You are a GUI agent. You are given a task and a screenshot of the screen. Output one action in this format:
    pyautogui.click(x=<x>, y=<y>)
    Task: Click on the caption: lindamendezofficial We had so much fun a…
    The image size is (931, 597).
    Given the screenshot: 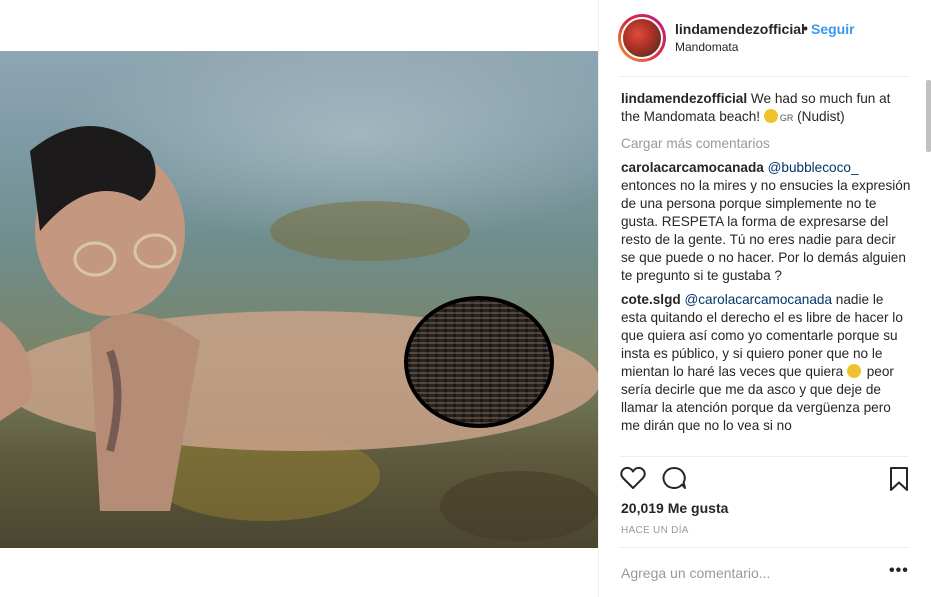 What is the action you would take?
    pyautogui.click(x=766, y=108)
    